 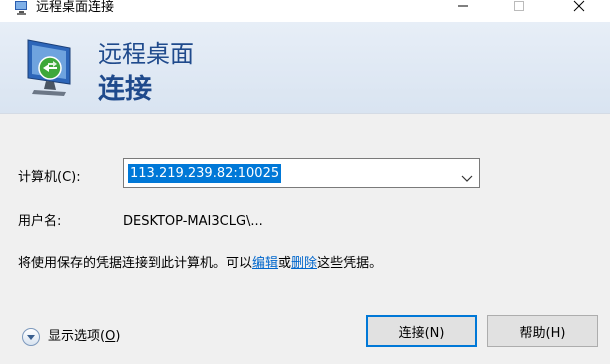 I want to click on remote-desktop-icon, so click(x=22, y=7).